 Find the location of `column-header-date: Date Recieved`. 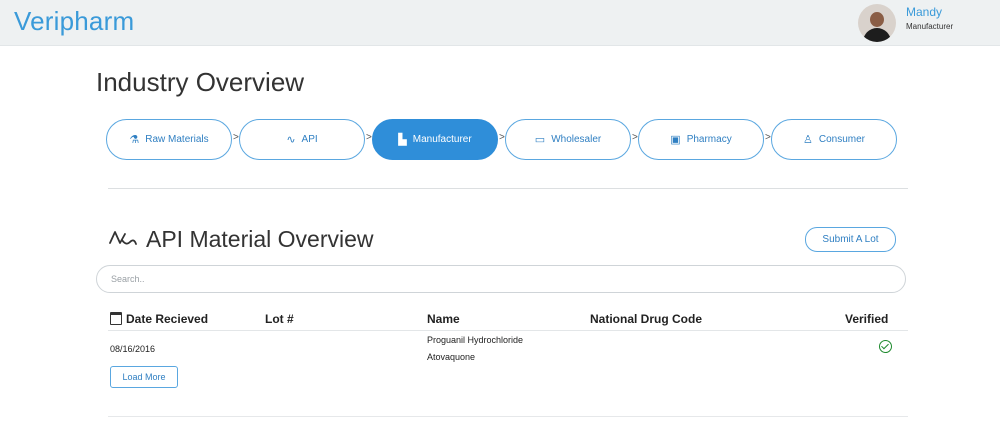

column-header-date: Date Recieved is located at coordinates (167, 319).